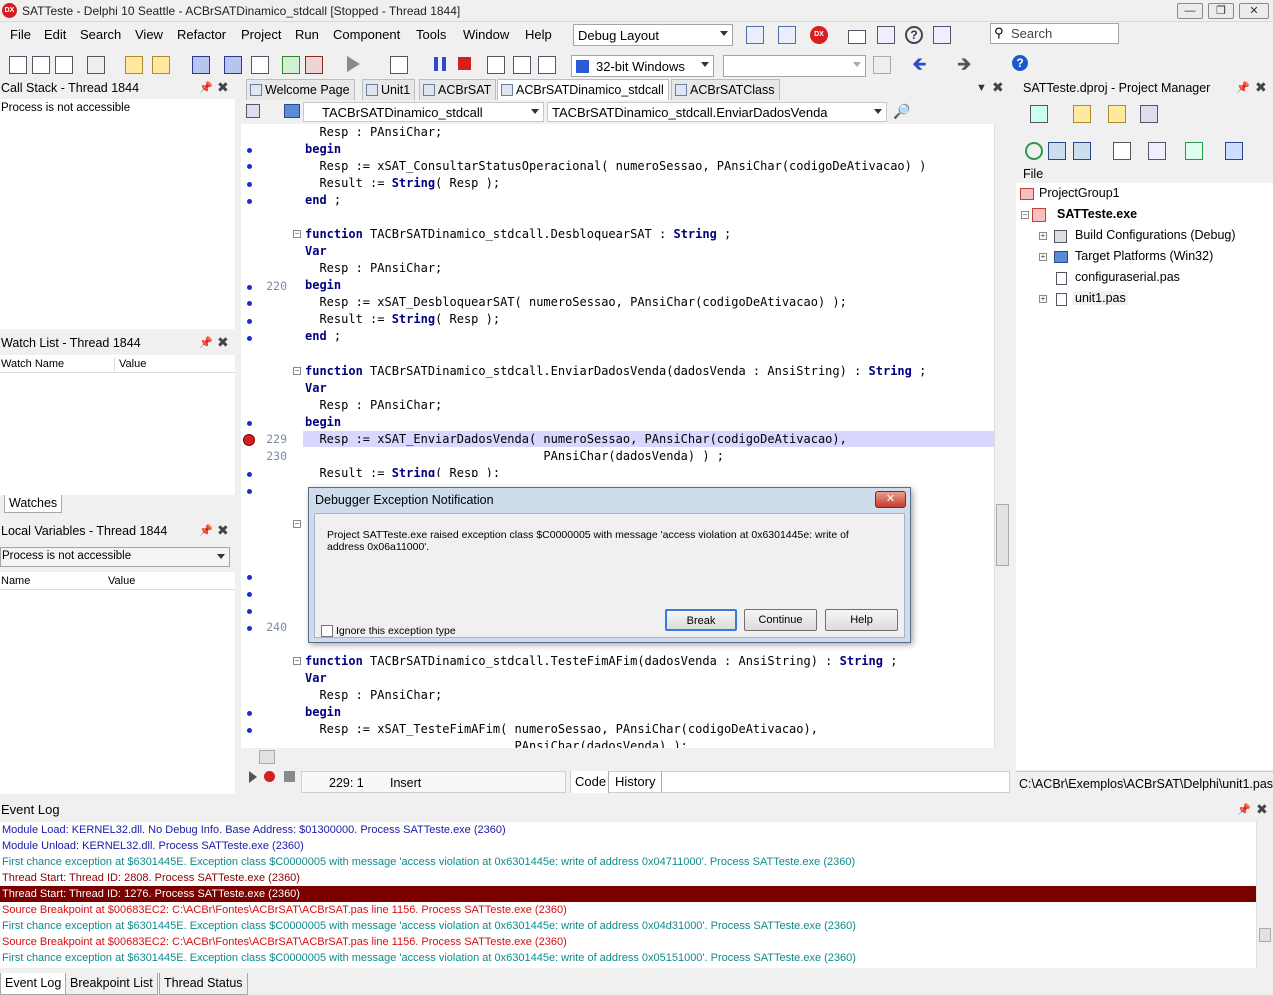  Describe the element at coordinates (161, 65) in the screenshot. I see `open-project-icon` at that location.